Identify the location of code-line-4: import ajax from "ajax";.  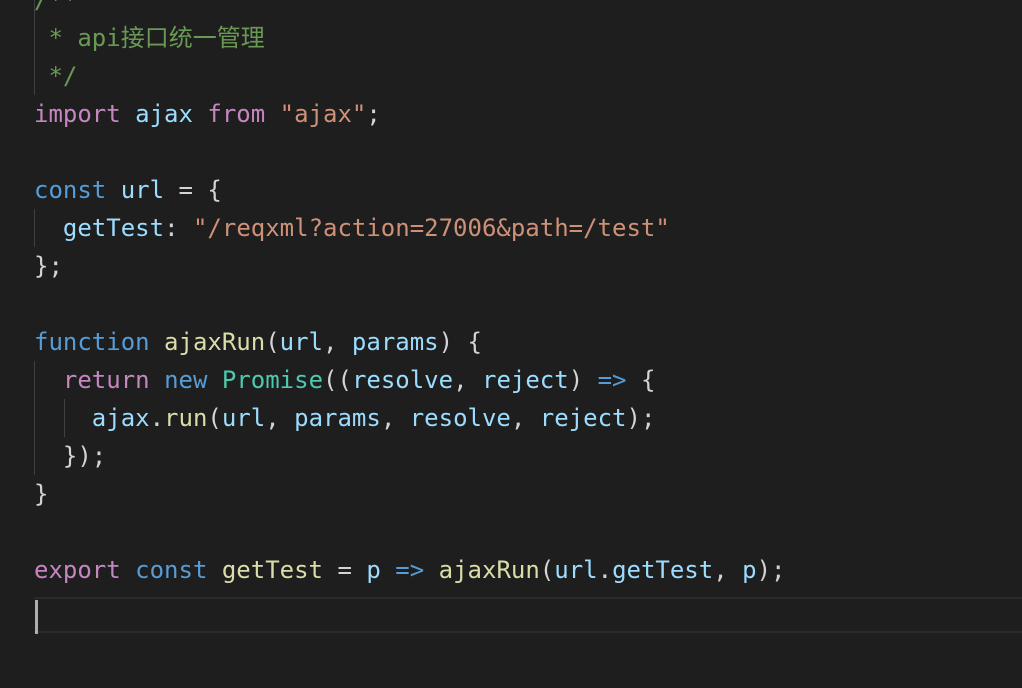
(409, 114).